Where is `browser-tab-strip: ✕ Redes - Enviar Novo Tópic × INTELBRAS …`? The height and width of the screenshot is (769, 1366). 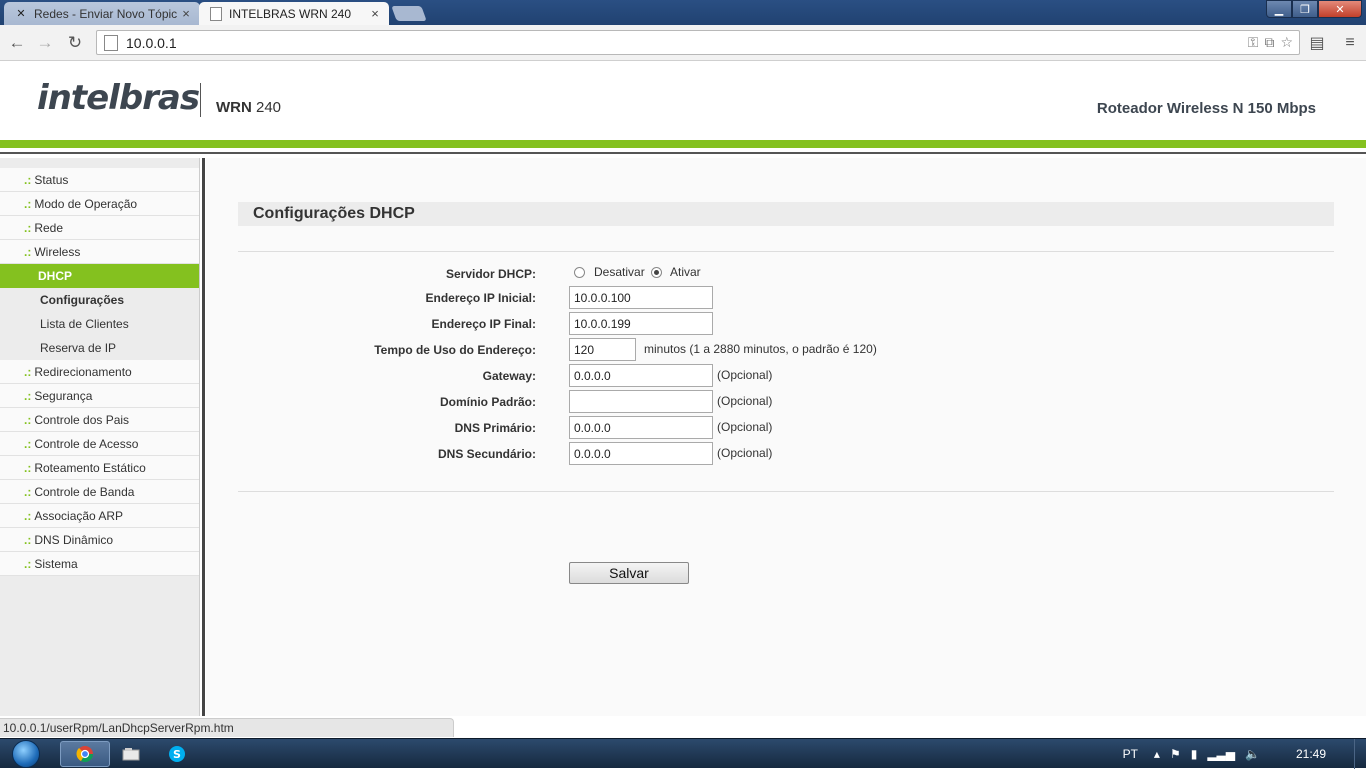 browser-tab-strip: ✕ Redes - Enviar Novo Tópic × INTELBRAS … is located at coordinates (683, 12).